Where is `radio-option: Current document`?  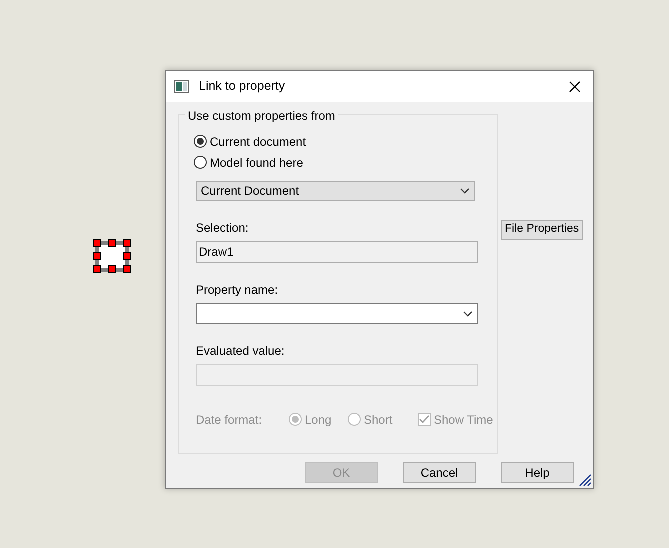
radio-option: Current document is located at coordinates (345, 141).